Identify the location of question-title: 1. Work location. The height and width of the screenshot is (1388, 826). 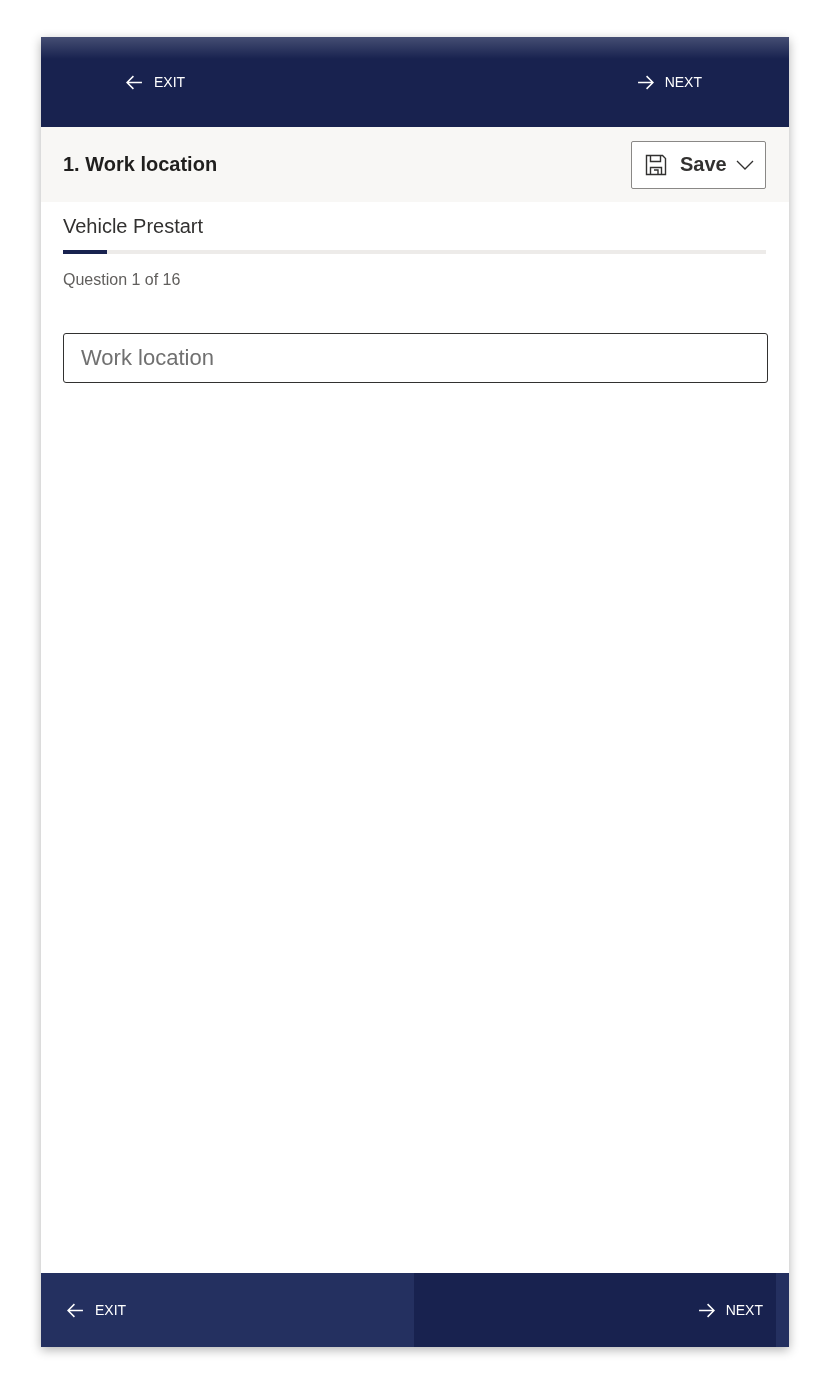
(140, 164).